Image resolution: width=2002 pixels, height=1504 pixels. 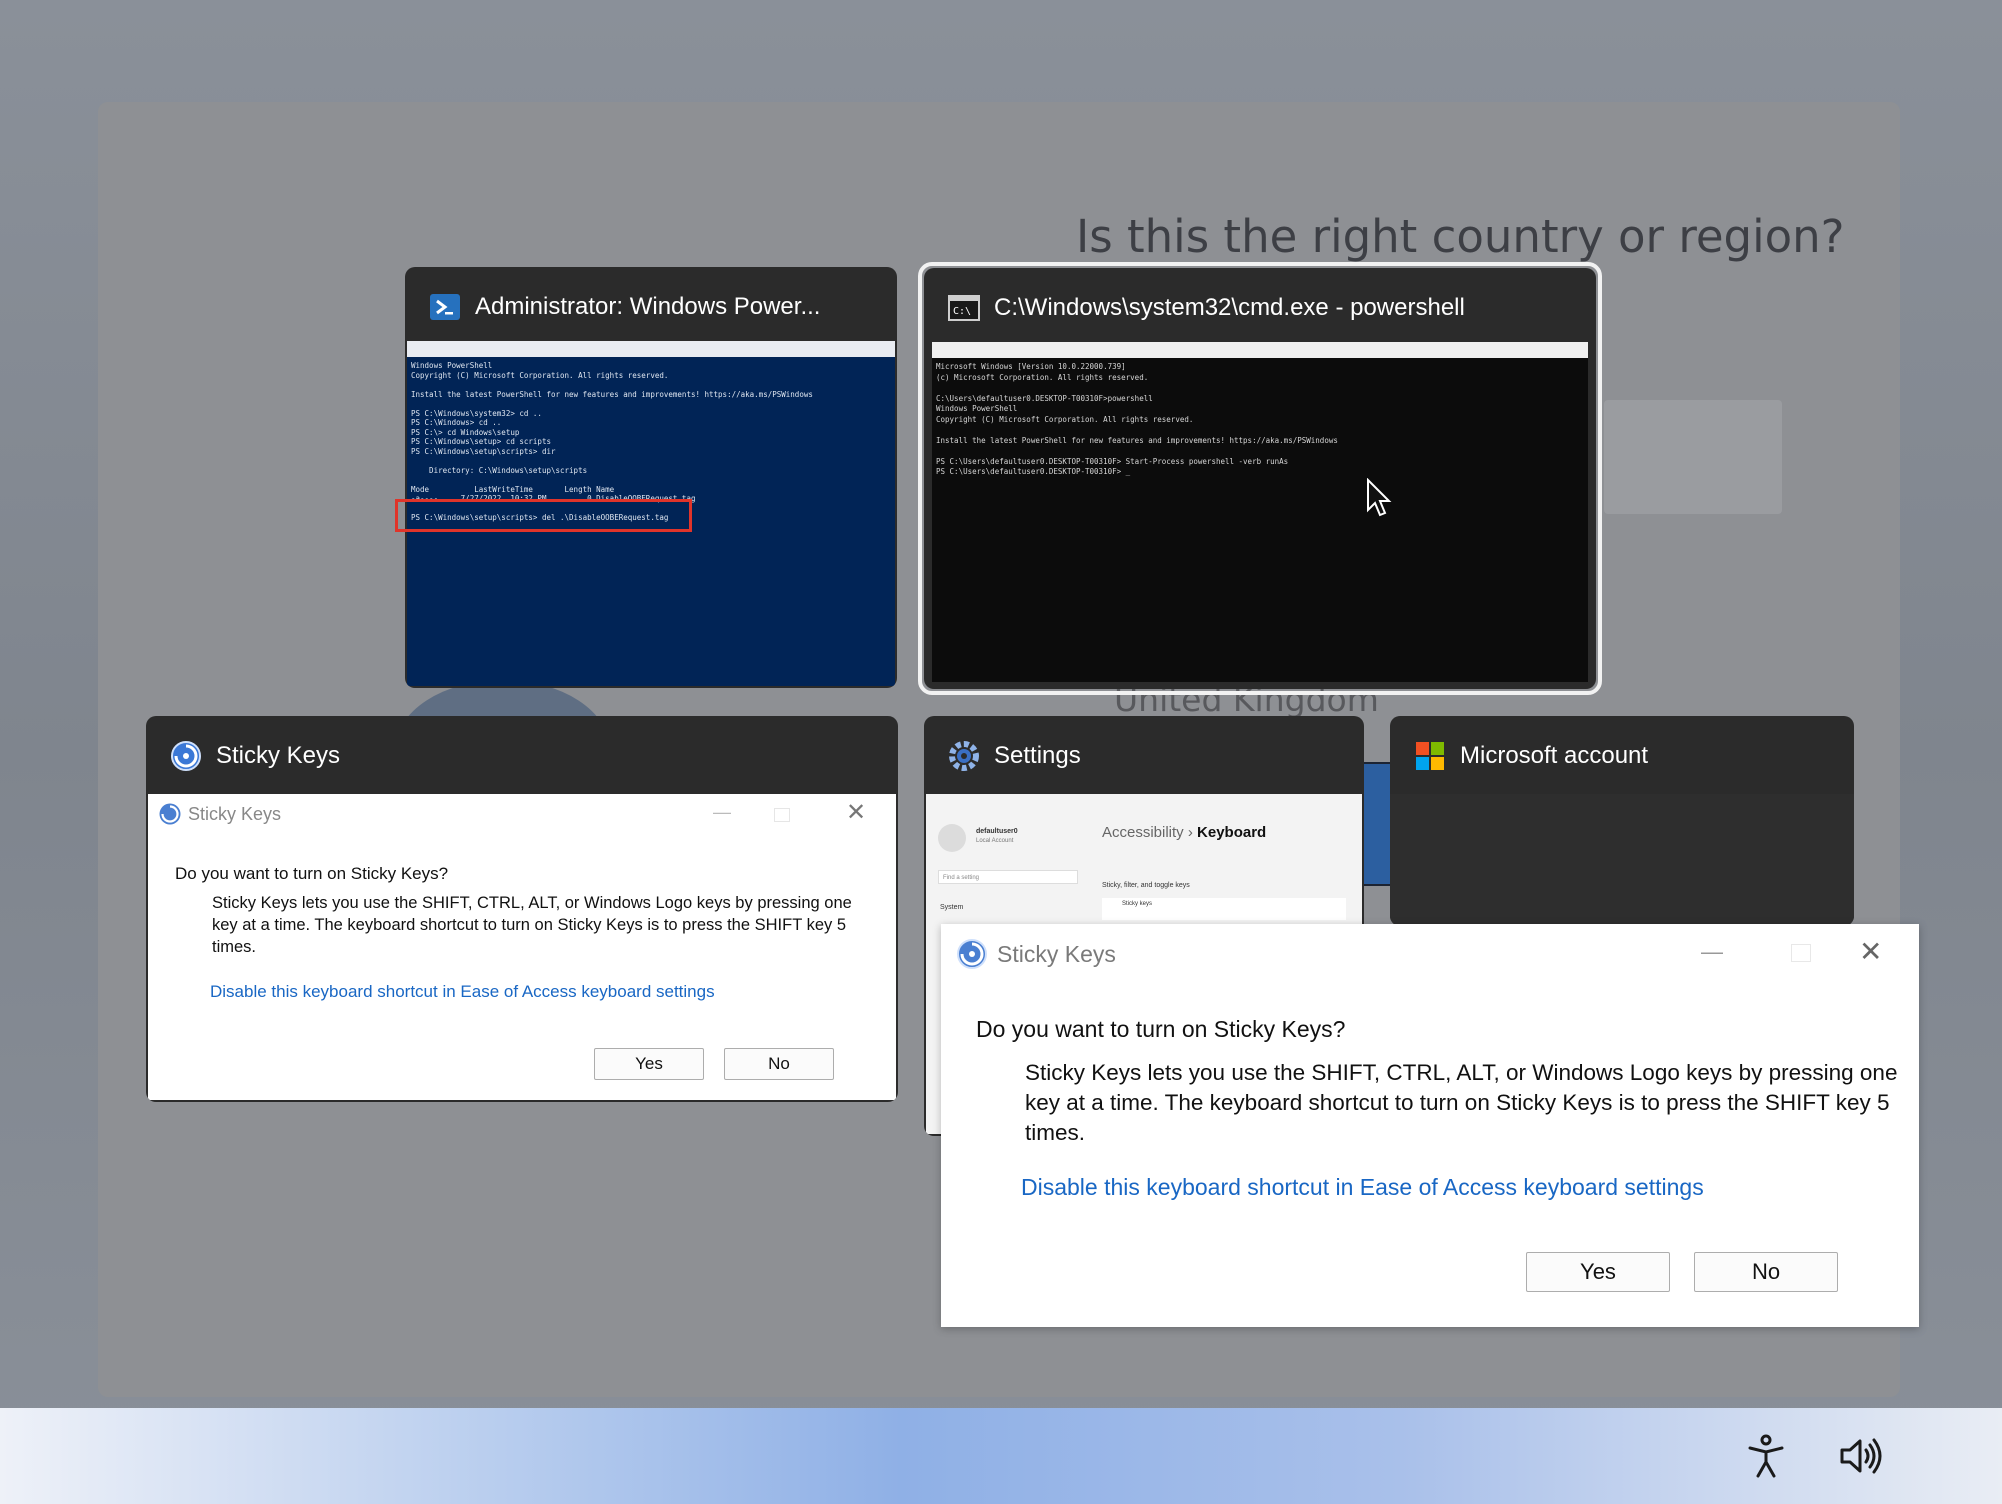 I want to click on terminal-line: Directory: C:\Windows\setup\scripts, so click(x=499, y=470).